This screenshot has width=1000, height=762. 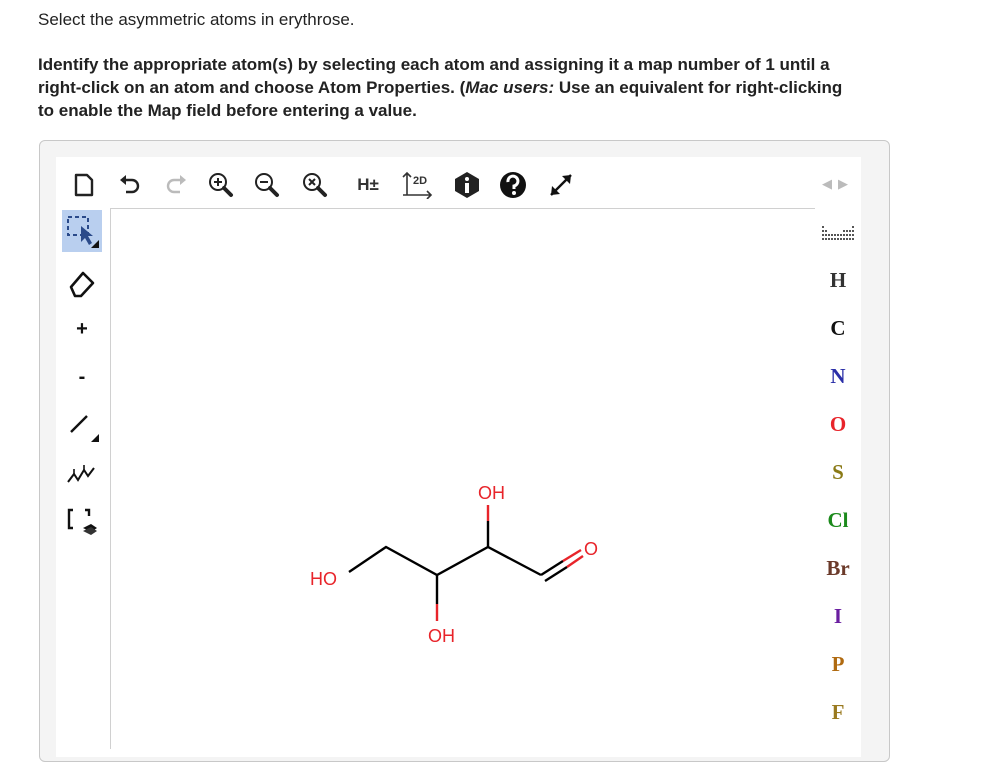 What do you see at coordinates (591, 549) in the screenshot?
I see `aldehyde-o-label: O` at bounding box center [591, 549].